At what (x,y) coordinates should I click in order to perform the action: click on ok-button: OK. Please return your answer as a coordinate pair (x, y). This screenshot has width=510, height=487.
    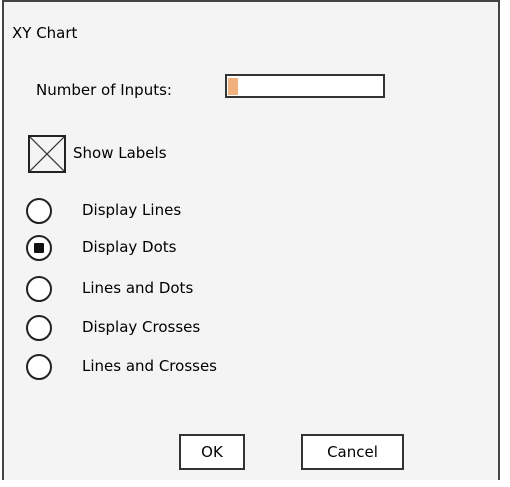
    Looking at the image, I should click on (212, 452).